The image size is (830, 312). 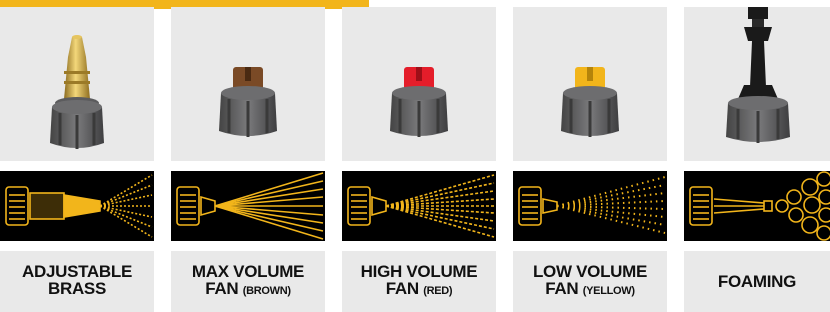 What do you see at coordinates (590, 288) in the screenshot?
I see `label-line2: FAN (YELLOW)` at bounding box center [590, 288].